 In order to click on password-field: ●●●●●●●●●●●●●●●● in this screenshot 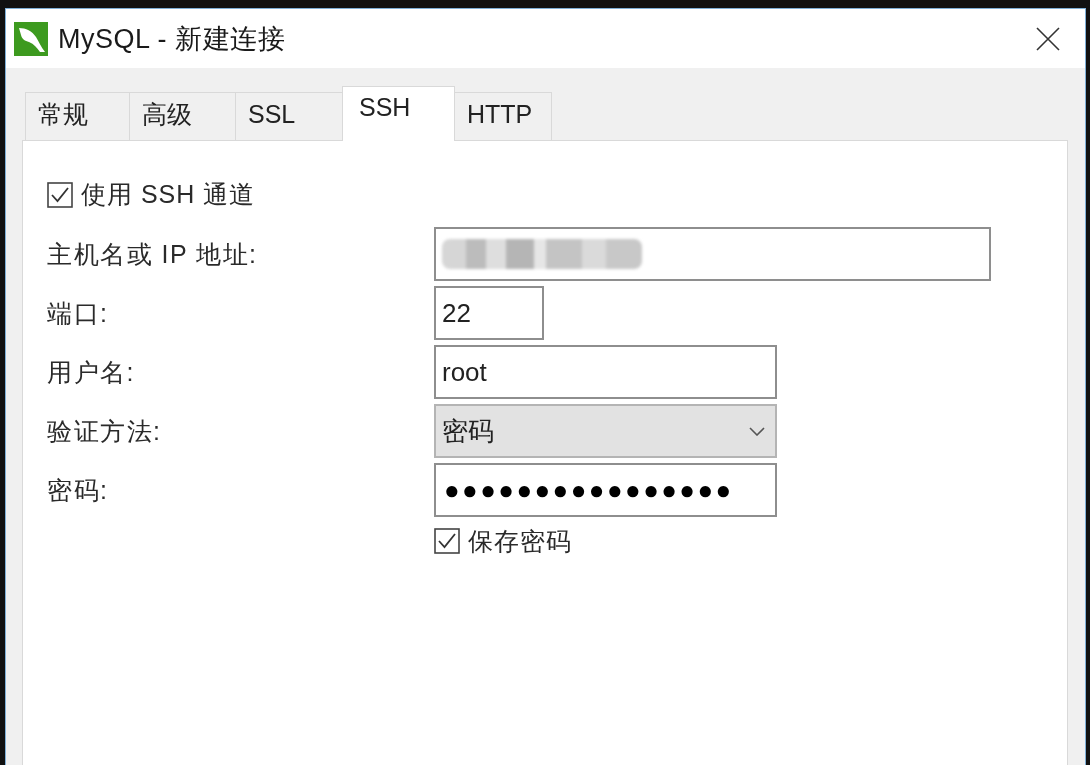, I will do `click(605, 490)`.